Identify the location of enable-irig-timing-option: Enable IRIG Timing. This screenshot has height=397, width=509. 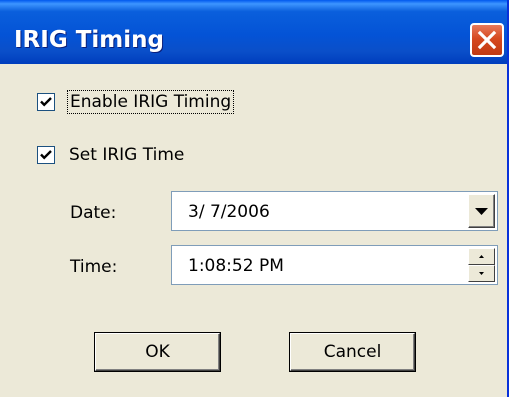
(136, 102).